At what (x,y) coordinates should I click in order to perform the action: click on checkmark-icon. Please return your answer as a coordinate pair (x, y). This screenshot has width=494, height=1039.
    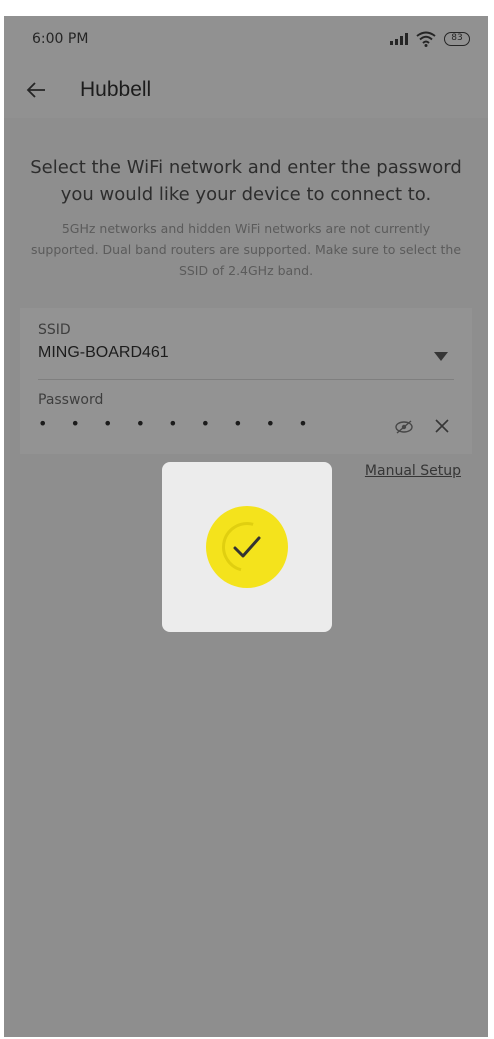
    Looking at the image, I should click on (247, 547).